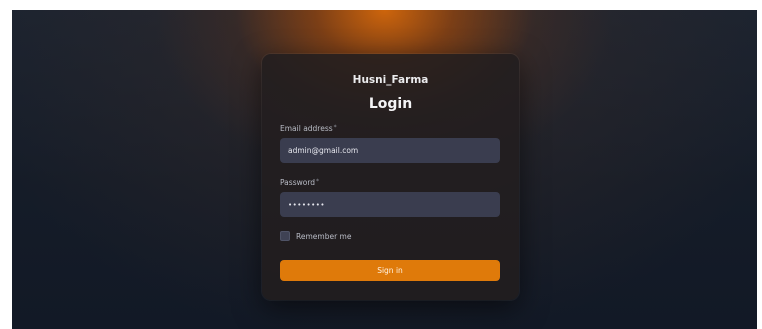  What do you see at coordinates (323, 236) in the screenshot?
I see `remember-me-label: Remember me` at bounding box center [323, 236].